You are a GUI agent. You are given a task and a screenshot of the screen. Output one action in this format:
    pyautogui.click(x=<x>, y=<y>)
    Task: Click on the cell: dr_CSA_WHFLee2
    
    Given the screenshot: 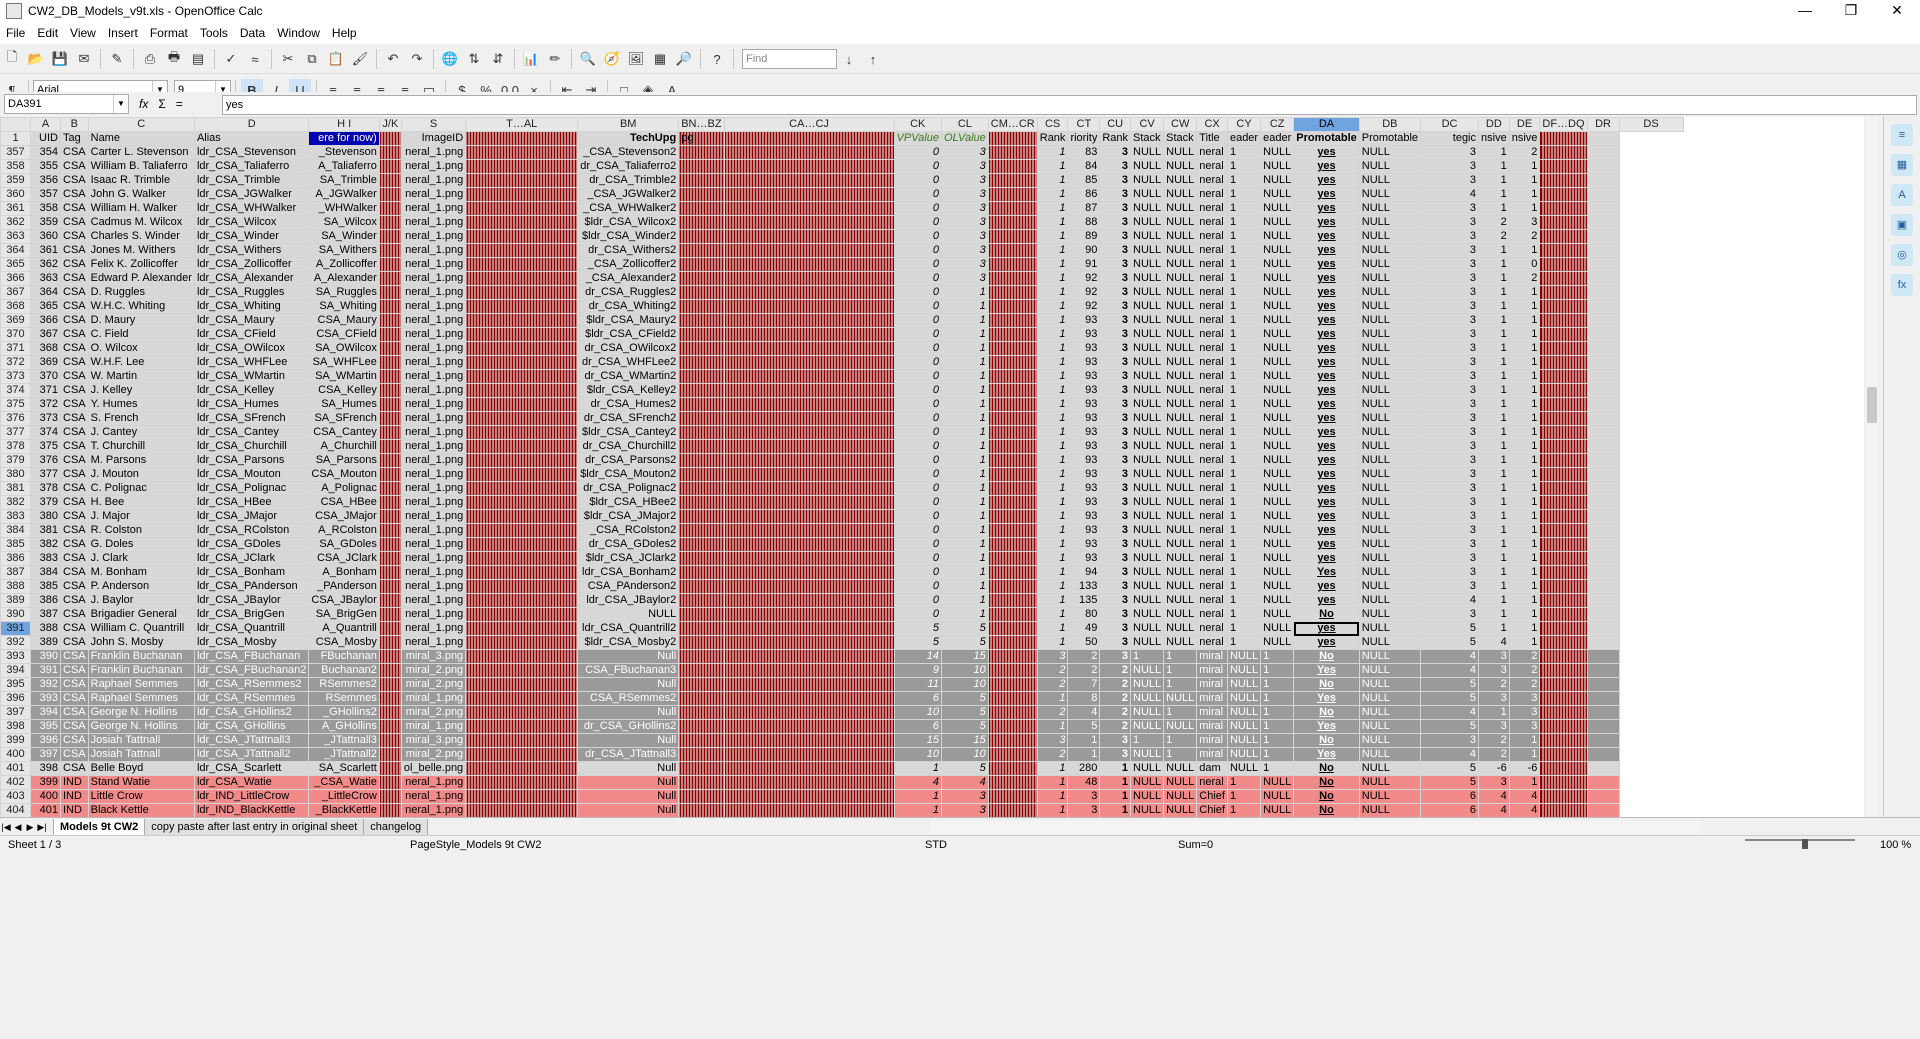 What is the action you would take?
    pyautogui.click(x=628, y=362)
    